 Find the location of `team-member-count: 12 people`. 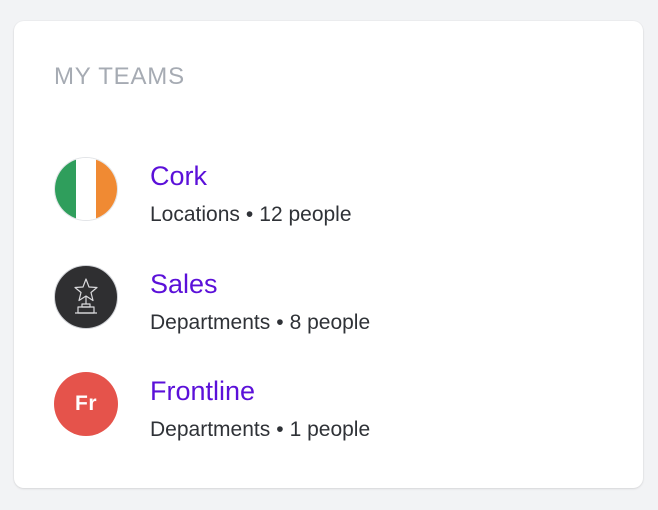

team-member-count: 12 people is located at coordinates (305, 214).